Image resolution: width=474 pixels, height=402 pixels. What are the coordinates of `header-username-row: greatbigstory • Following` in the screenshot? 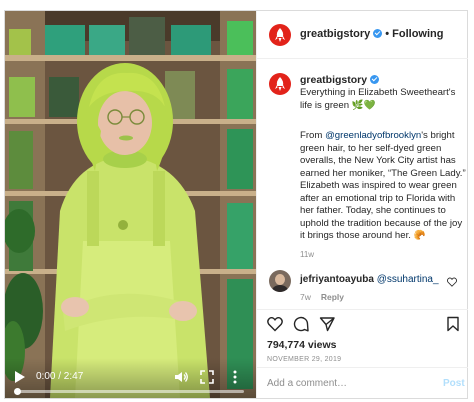 It's located at (371, 34).